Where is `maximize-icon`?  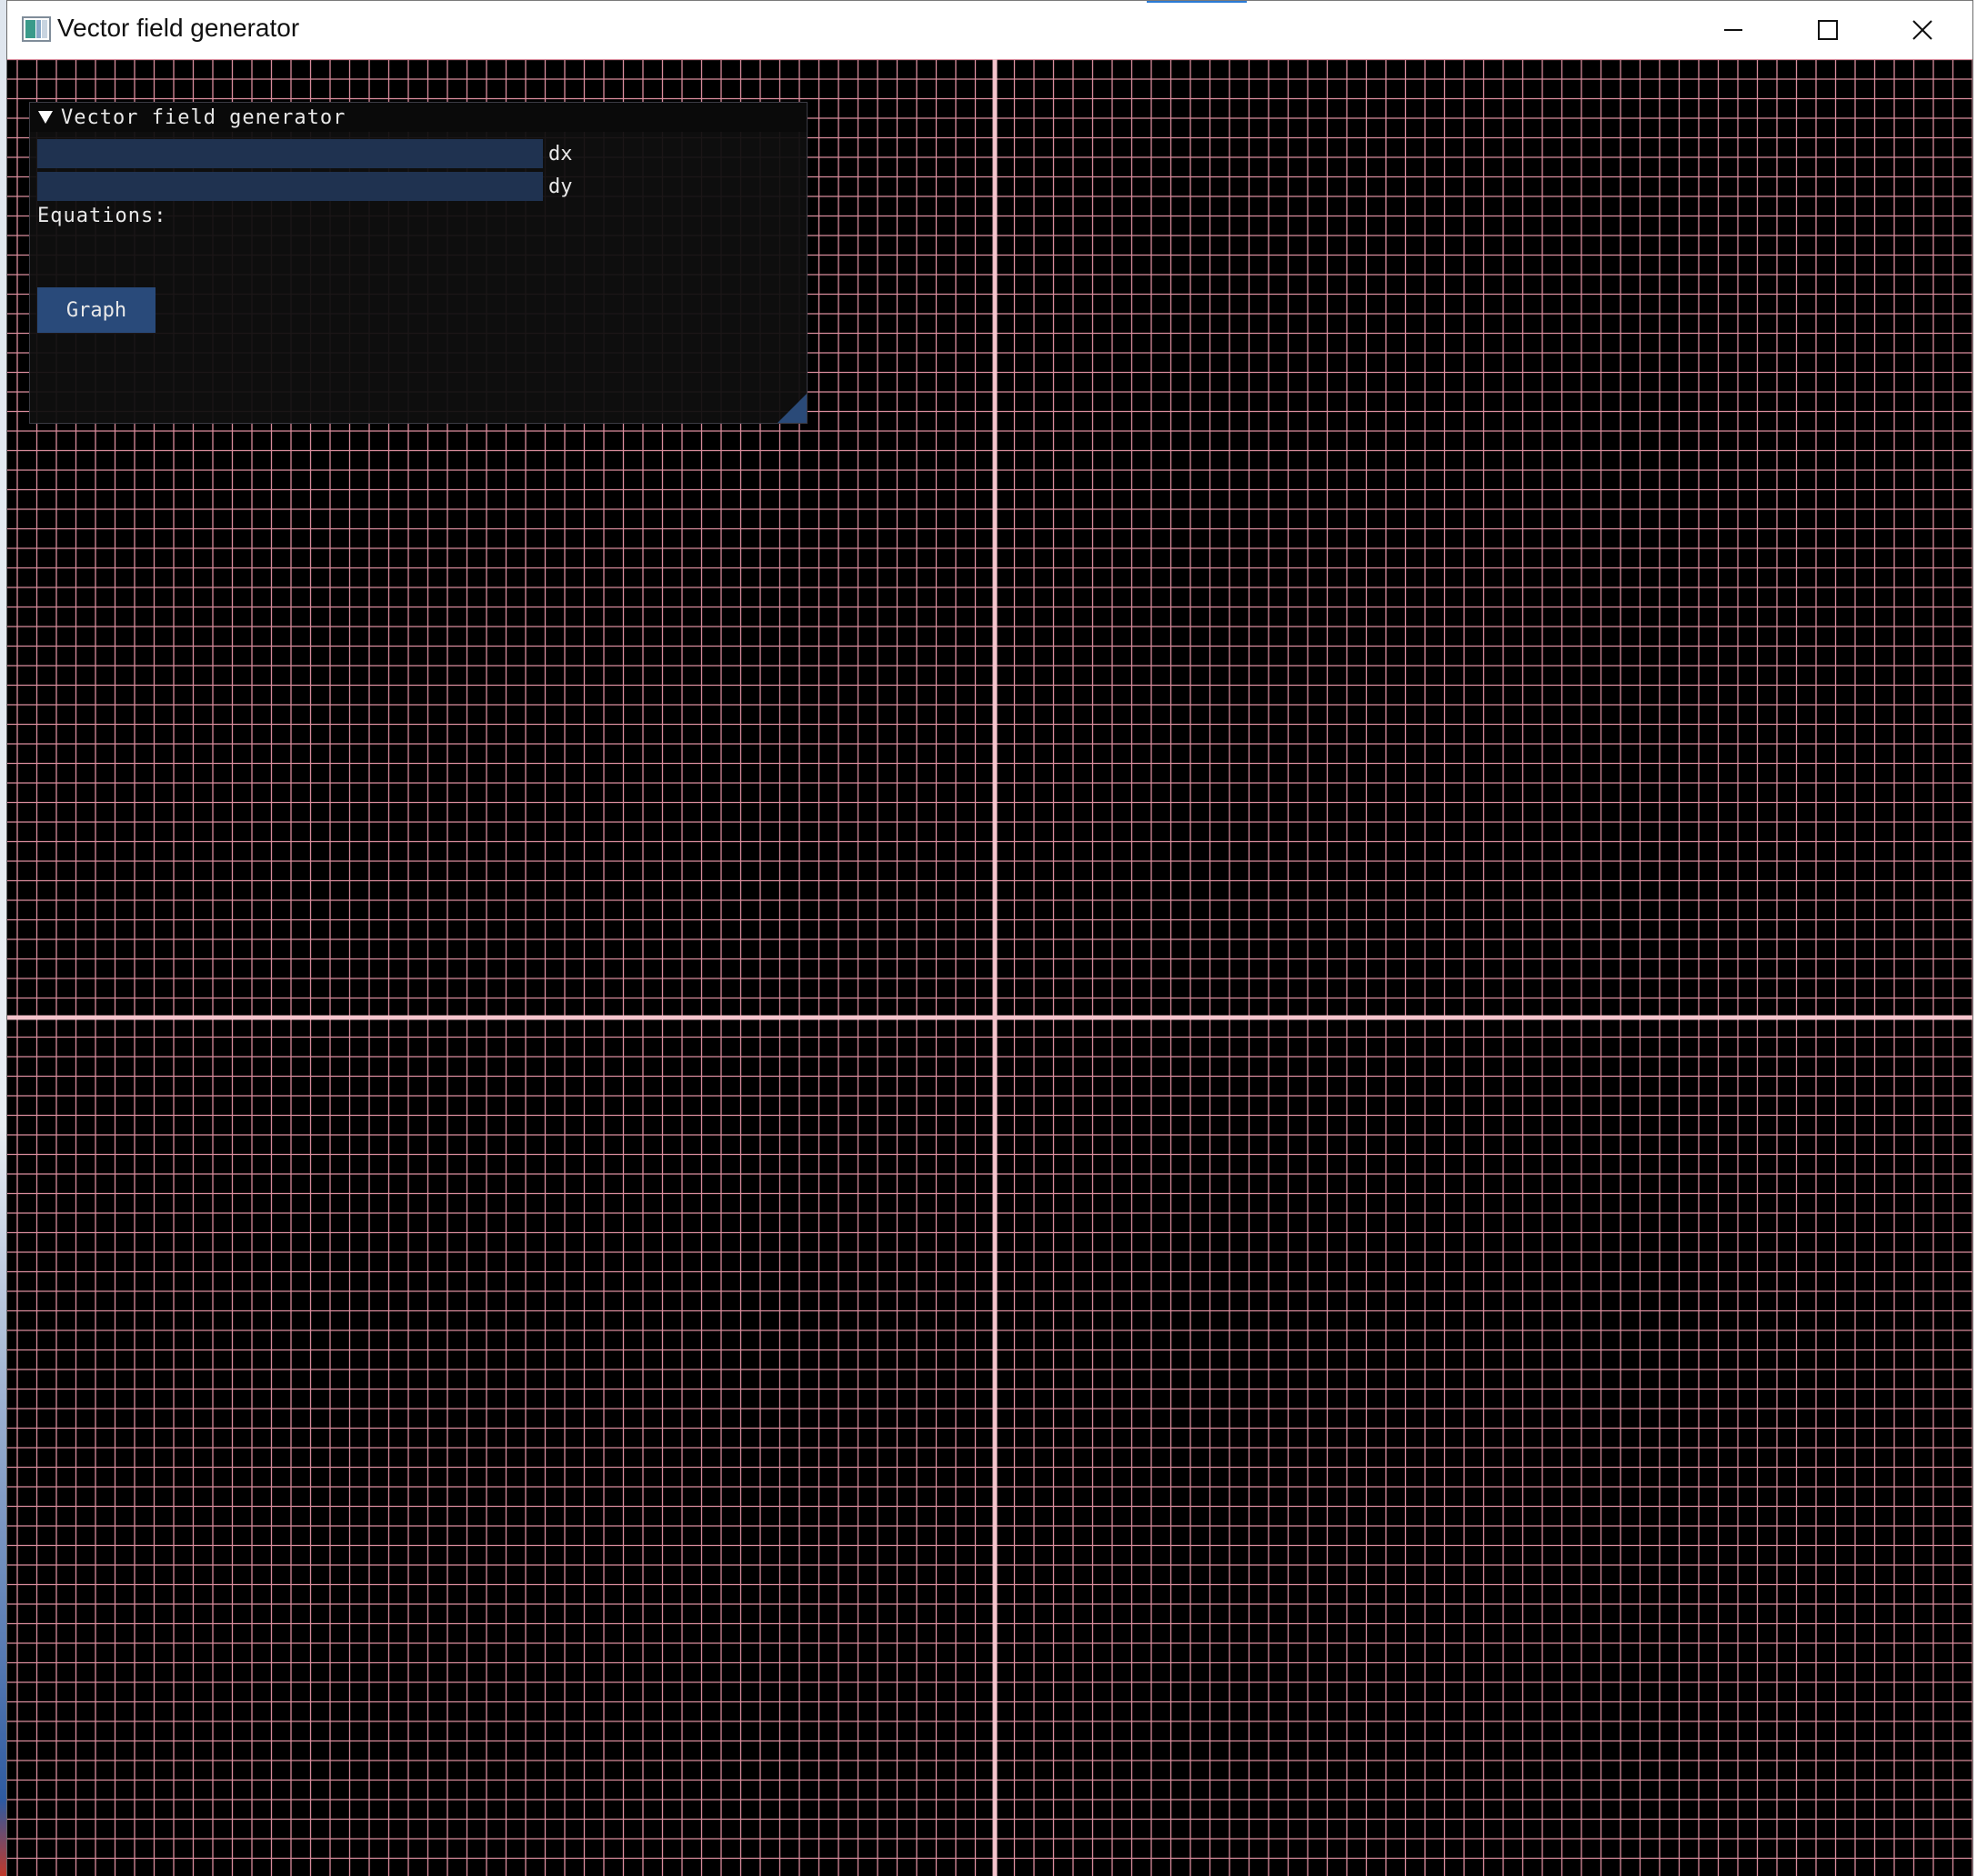
maximize-icon is located at coordinates (1828, 30).